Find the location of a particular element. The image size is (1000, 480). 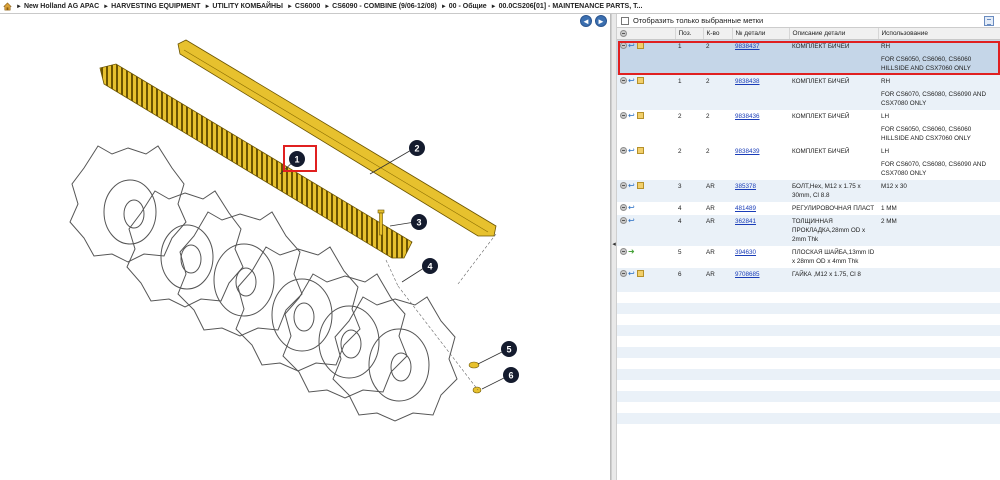

header-position: Поз. is located at coordinates (689, 34).